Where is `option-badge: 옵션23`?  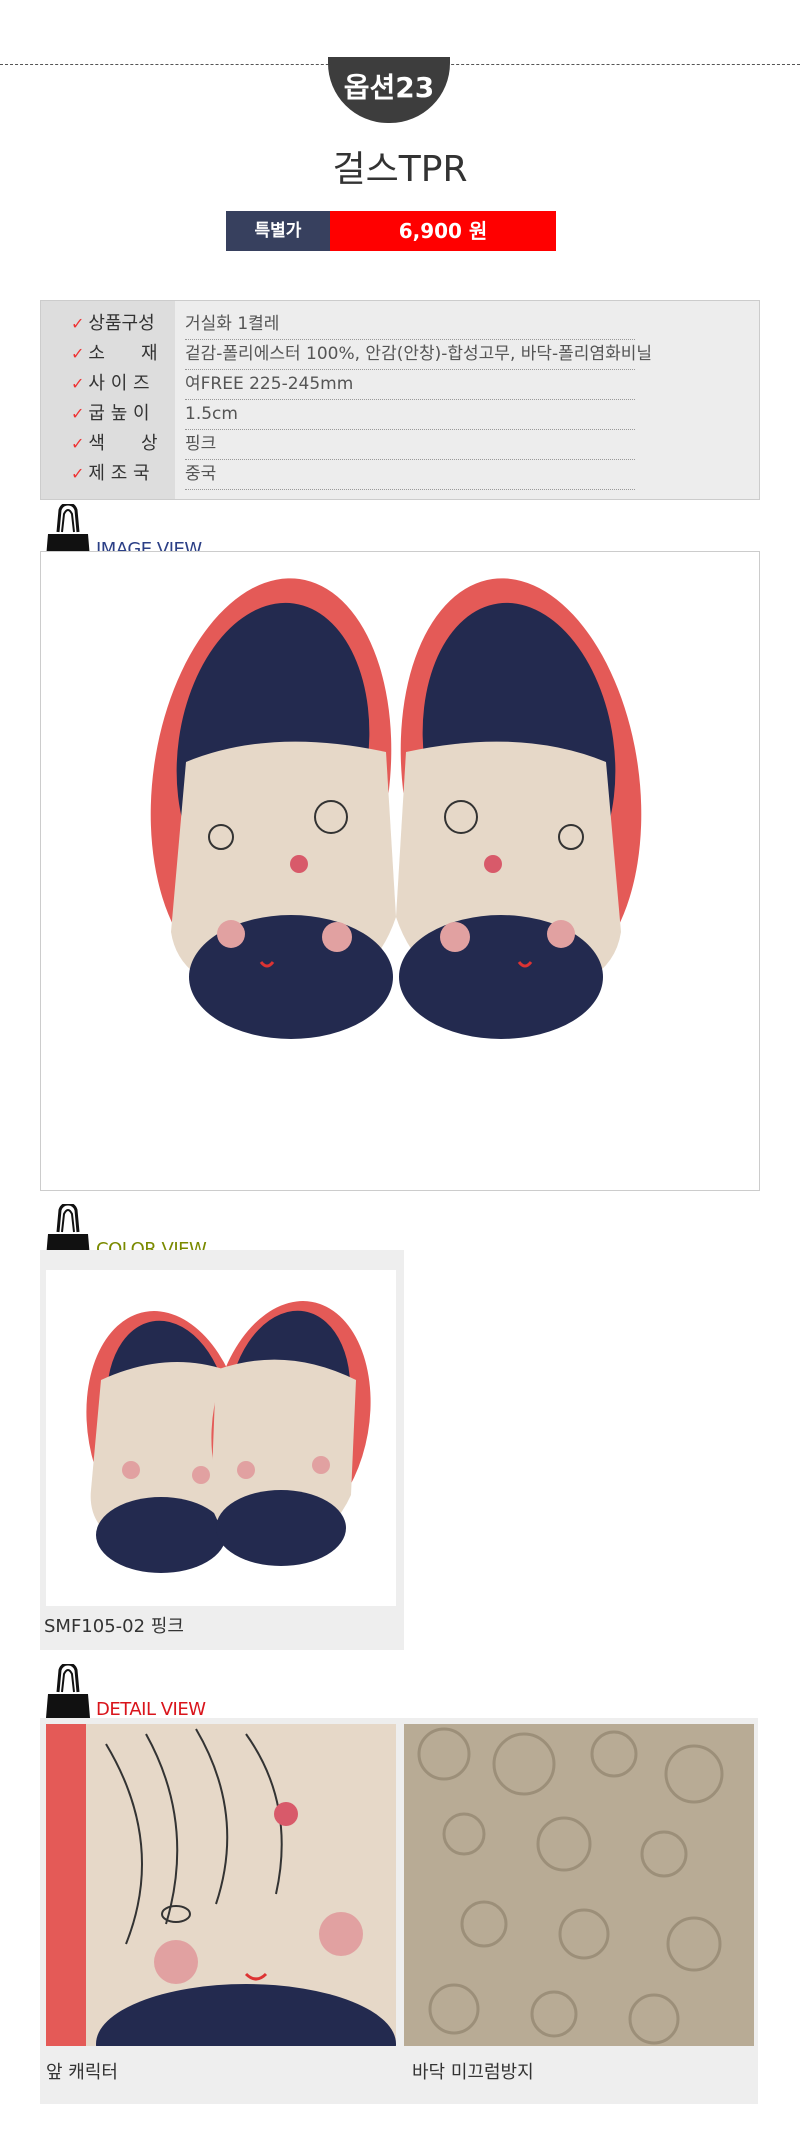 option-badge: 옵션23 is located at coordinates (389, 90).